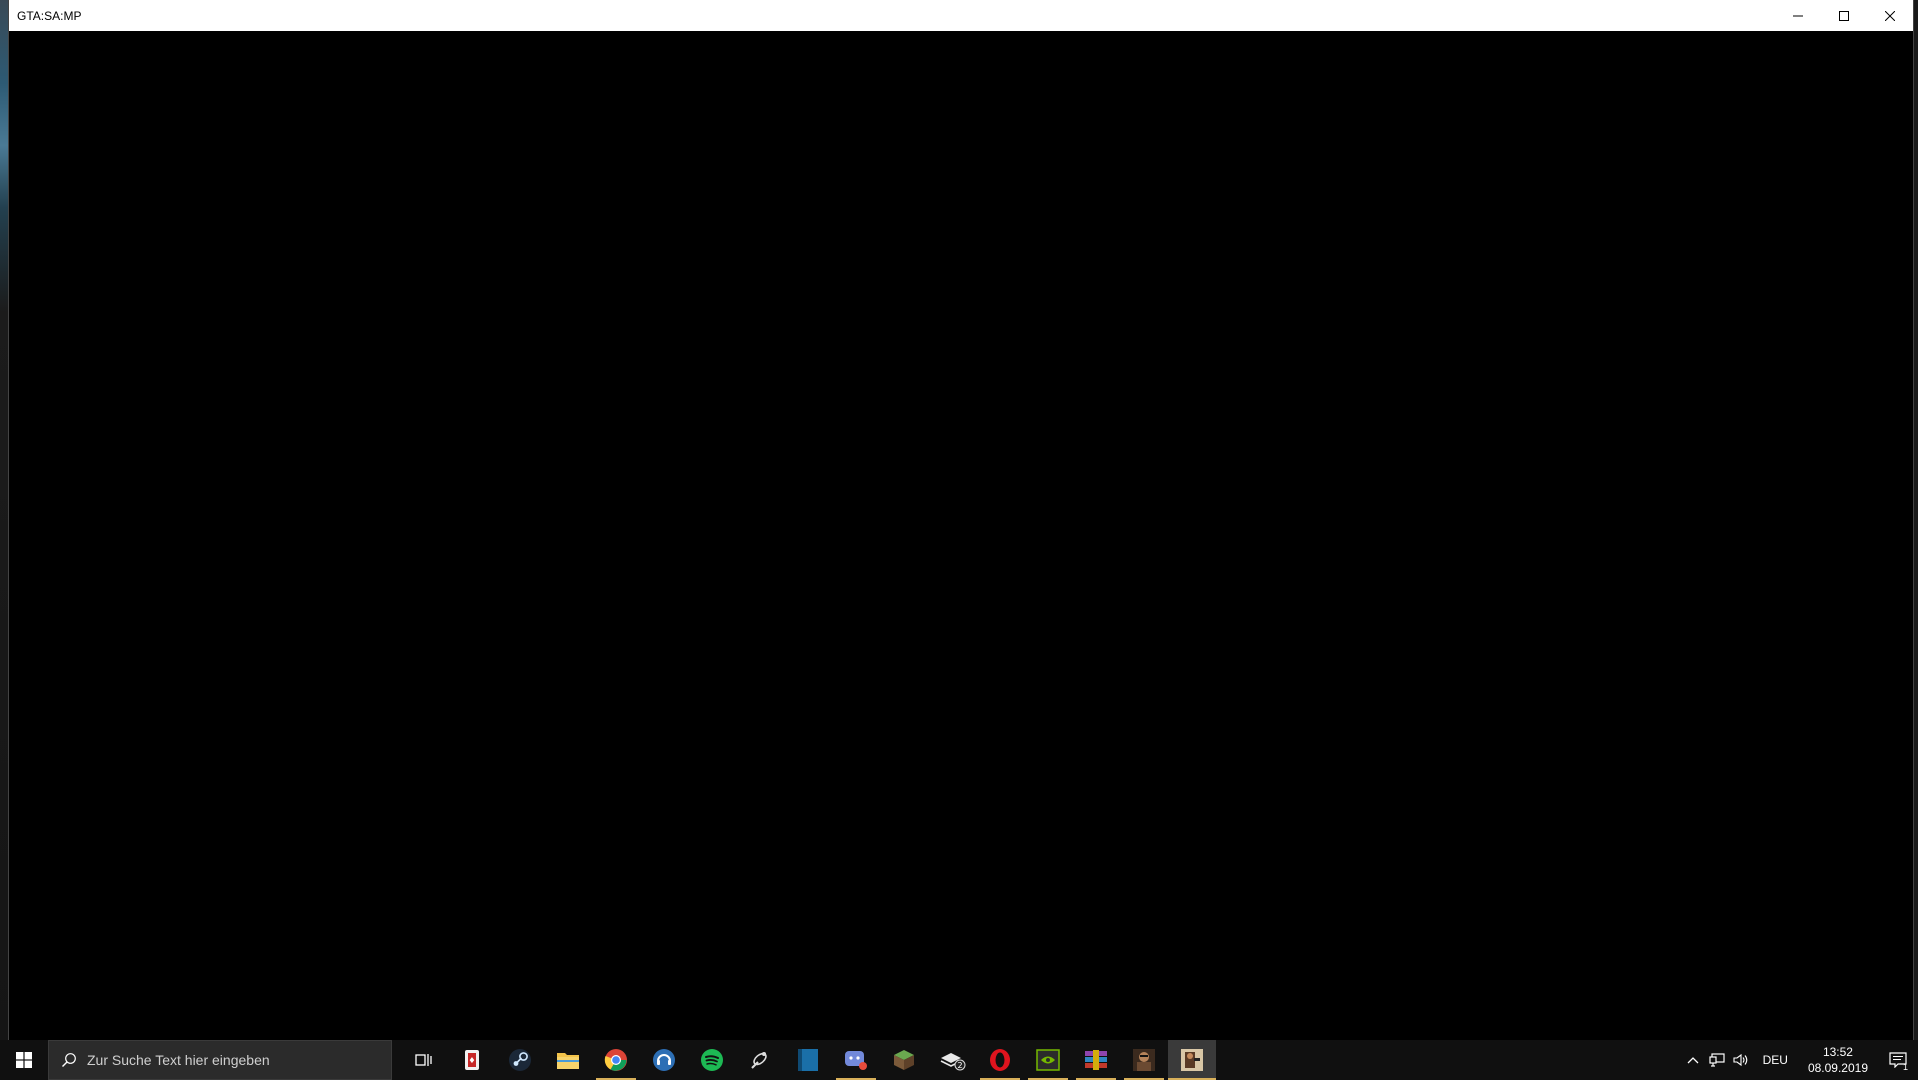  I want to click on title-bar: GTA:SA:MP, so click(961, 15).